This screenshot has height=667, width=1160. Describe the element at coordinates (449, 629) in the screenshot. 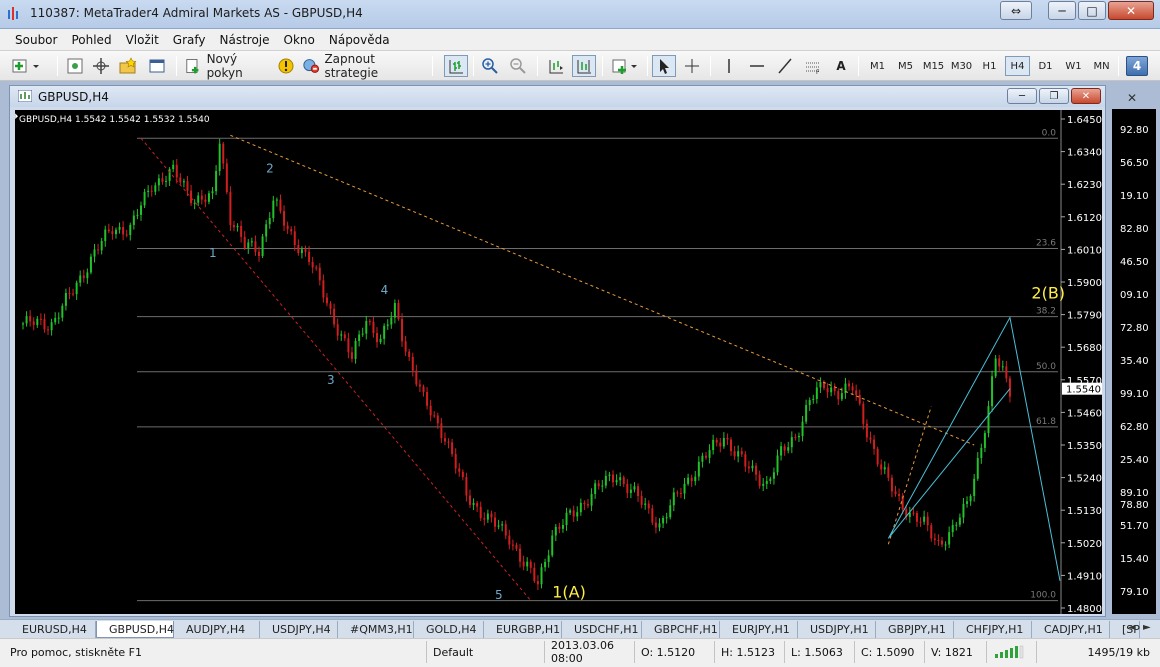

I see `tab-gold-h4: GOLD,H4` at that location.